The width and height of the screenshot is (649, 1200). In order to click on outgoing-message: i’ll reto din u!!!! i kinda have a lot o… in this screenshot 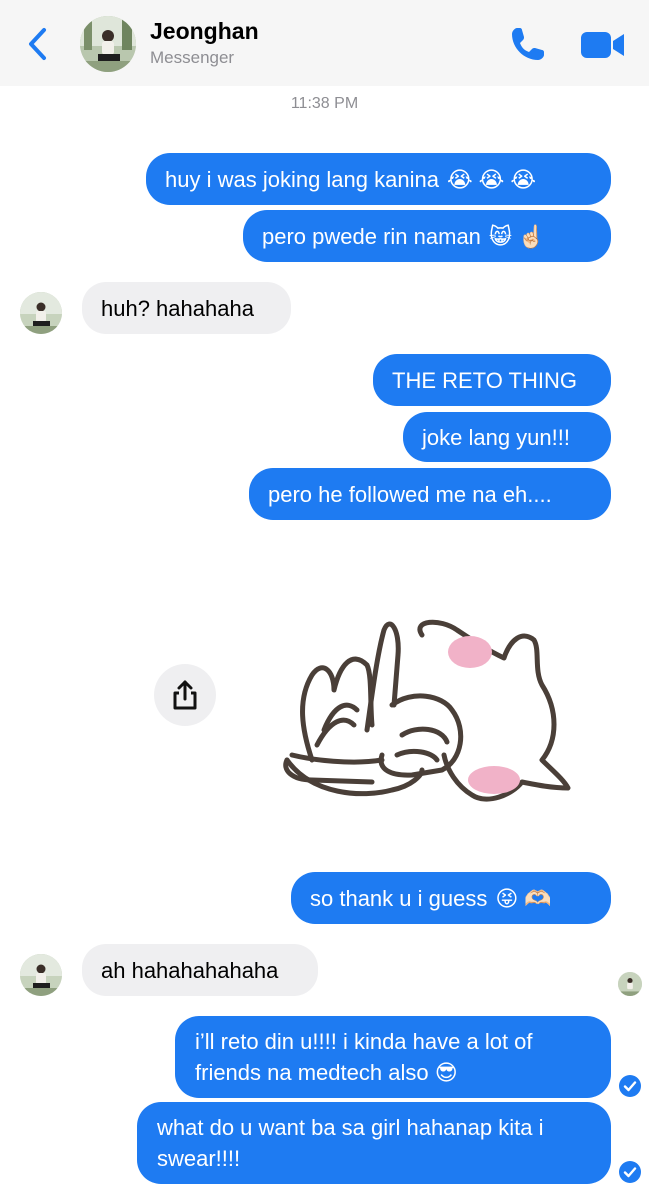, I will do `click(393, 1057)`.